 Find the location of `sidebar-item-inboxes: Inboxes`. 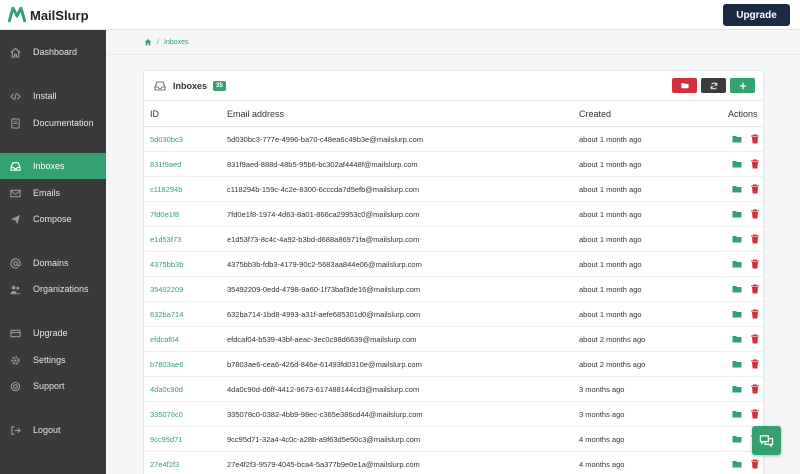

sidebar-item-inboxes: Inboxes is located at coordinates (53, 166).